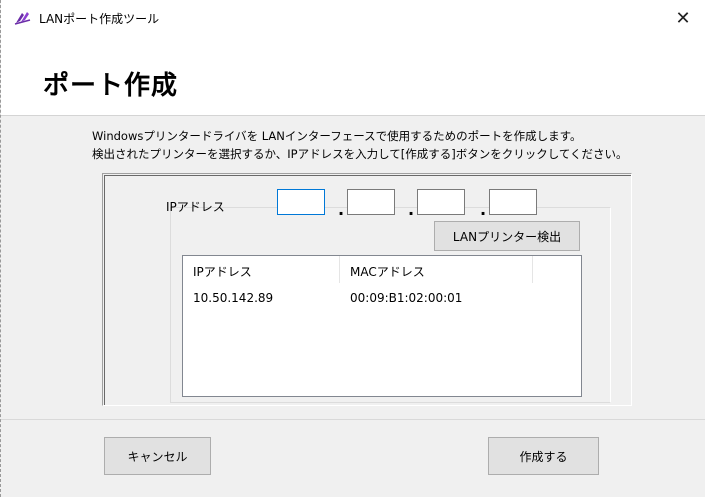 This screenshot has height=497, width=705. I want to click on list-item: 10.50.142.89 00:09:B1:02:00:01, so click(382, 297).